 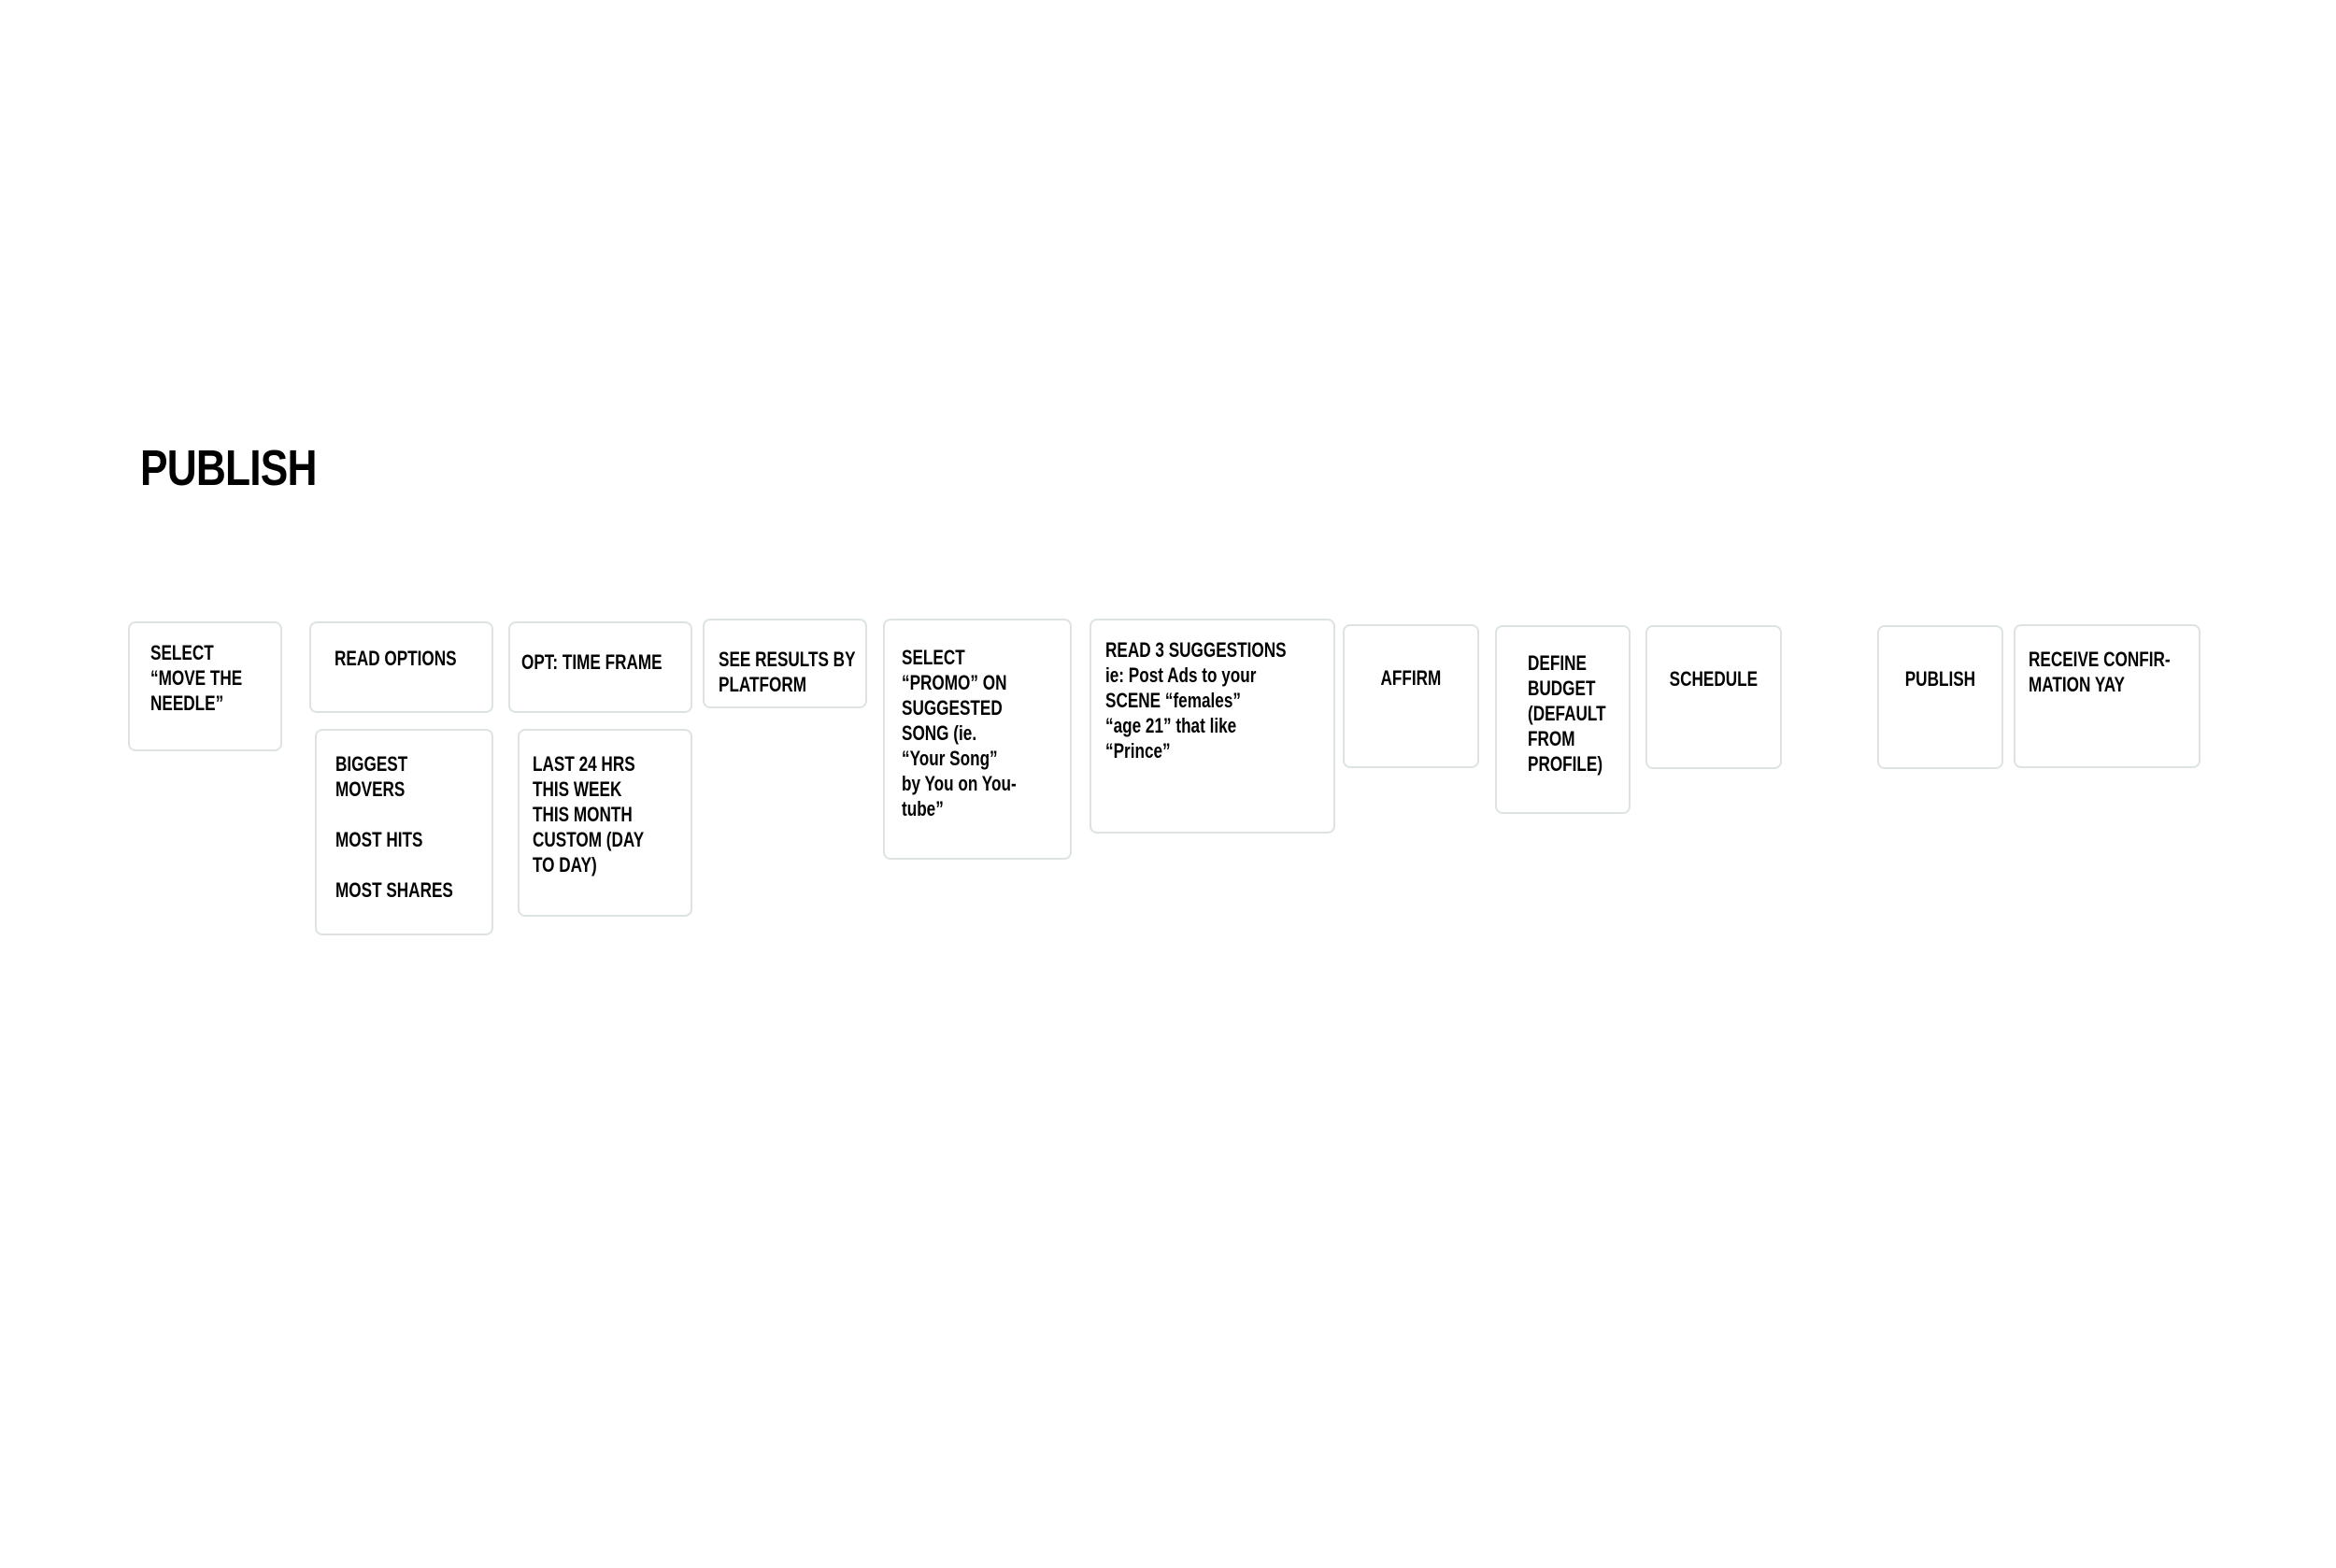 I want to click on step-read-options: READ OPTIONS, so click(x=401, y=667).